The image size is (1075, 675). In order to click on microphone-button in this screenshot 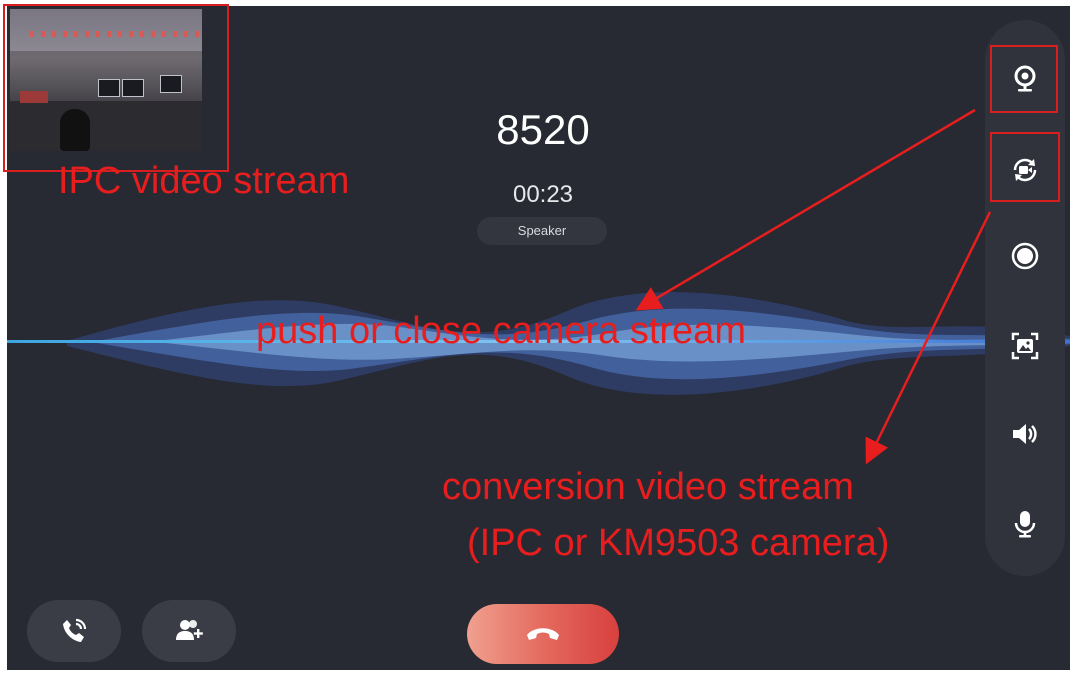, I will do `click(1025, 524)`.